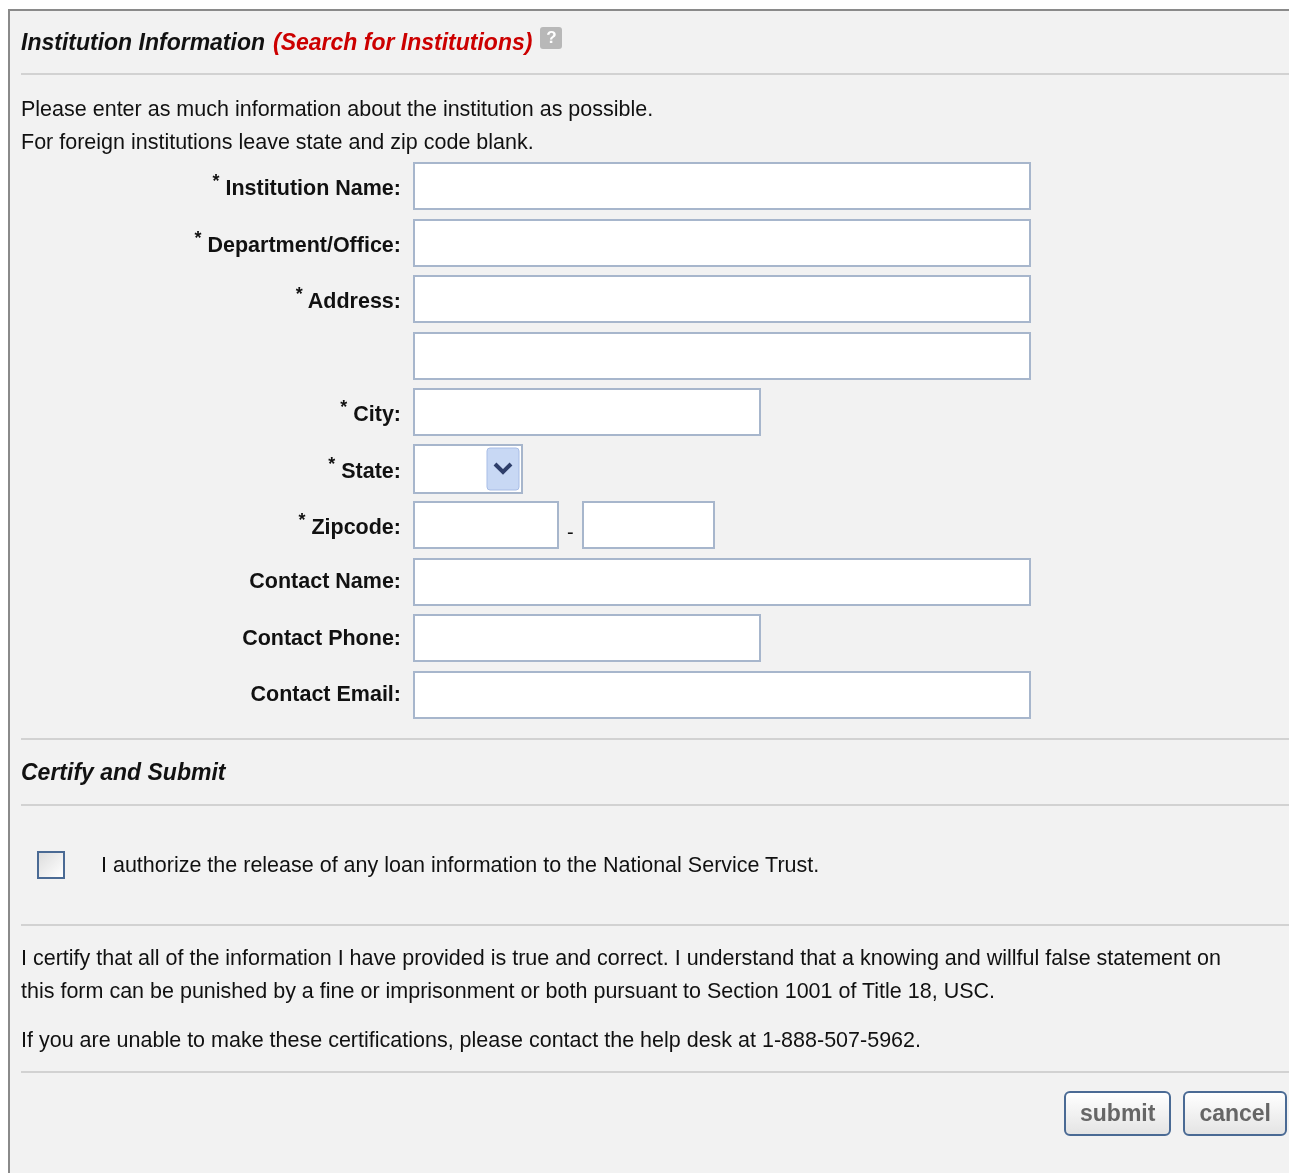 The image size is (1289, 1173). What do you see at coordinates (278, 142) in the screenshot?
I see `instruction-text: For foreign institutions leave state and zip code blank.` at bounding box center [278, 142].